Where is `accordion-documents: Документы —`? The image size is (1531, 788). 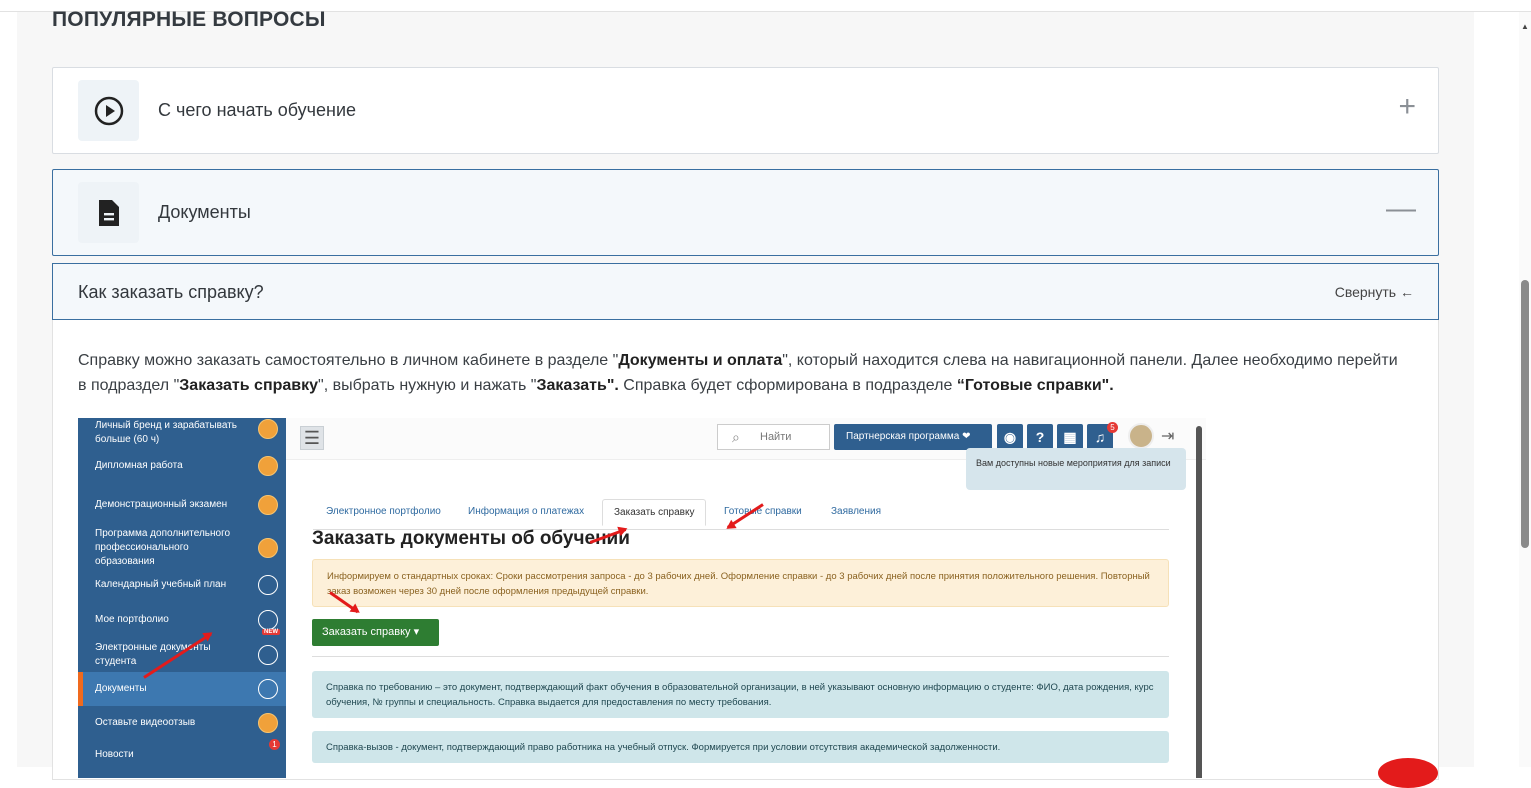 accordion-documents: Документы — is located at coordinates (745, 212).